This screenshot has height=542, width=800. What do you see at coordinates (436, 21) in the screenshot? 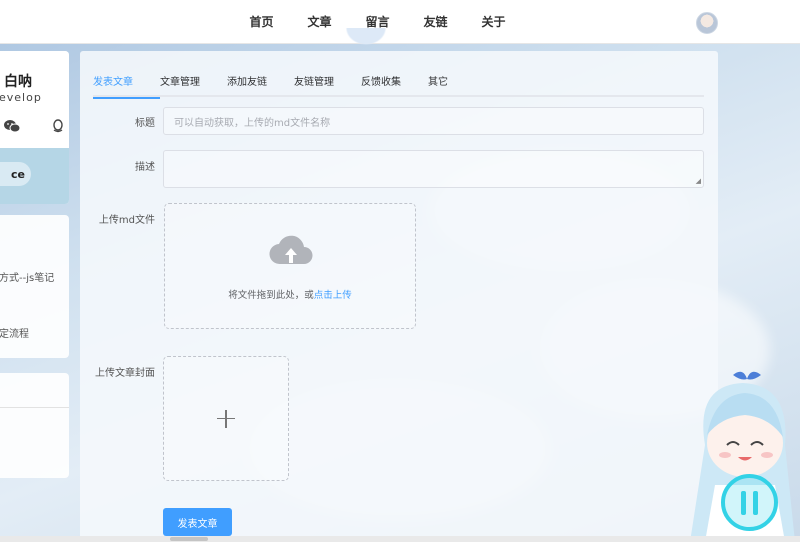
I see `nav-friend-links: 友链` at bounding box center [436, 21].